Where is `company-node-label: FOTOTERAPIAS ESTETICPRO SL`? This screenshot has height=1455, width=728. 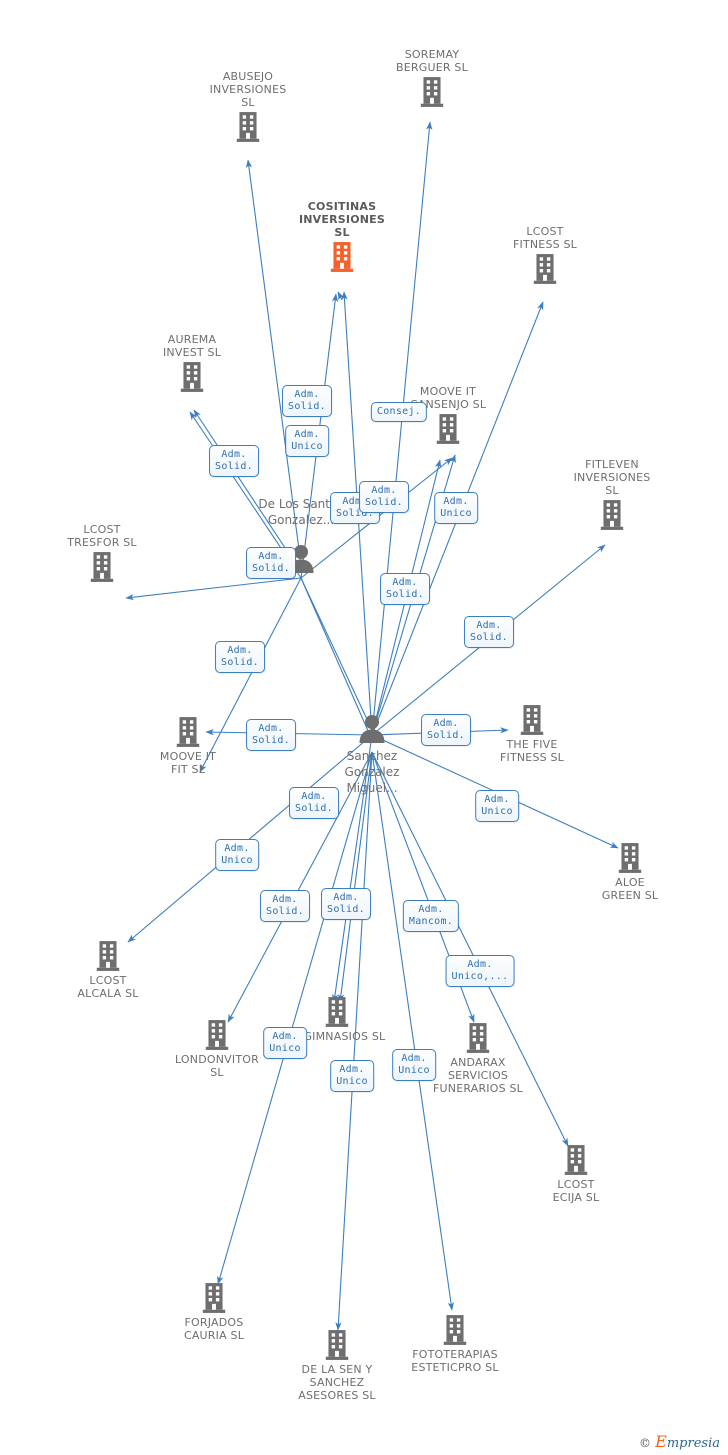 company-node-label: FOTOTERAPIAS ESTETICPRO SL is located at coordinates (455, 1361).